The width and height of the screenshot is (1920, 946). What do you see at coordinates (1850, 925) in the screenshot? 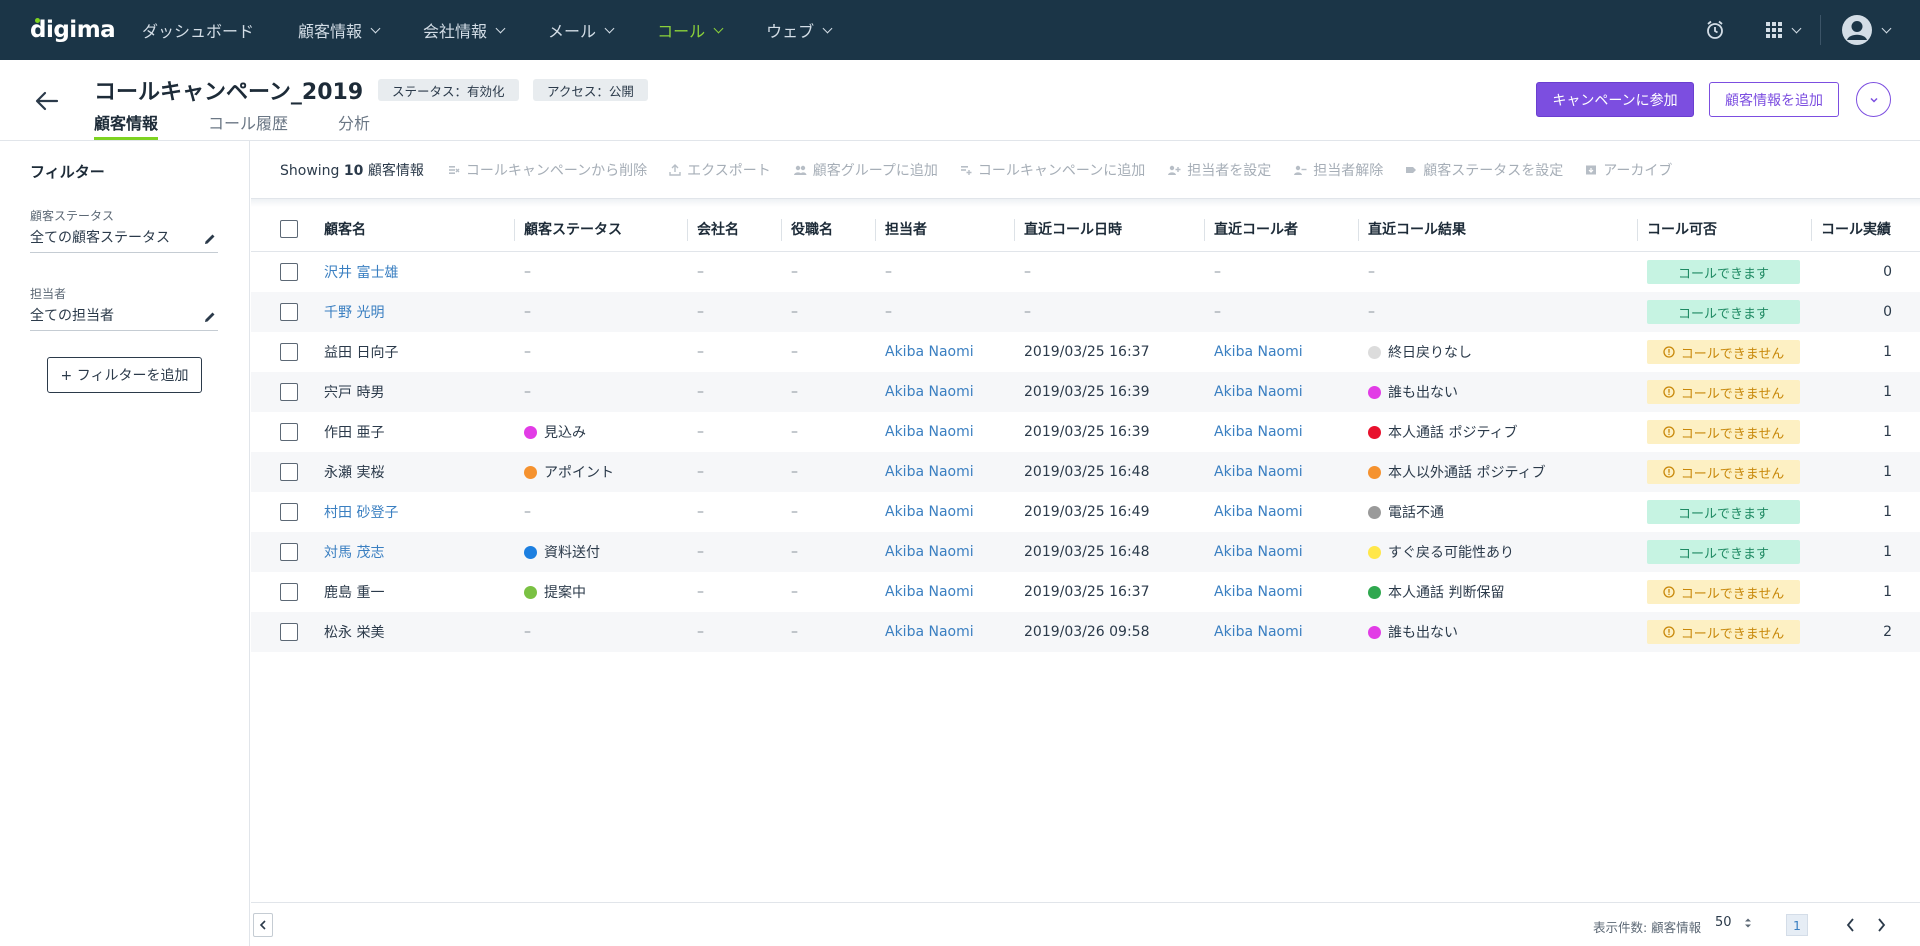
I see `prev-page-icon` at bounding box center [1850, 925].